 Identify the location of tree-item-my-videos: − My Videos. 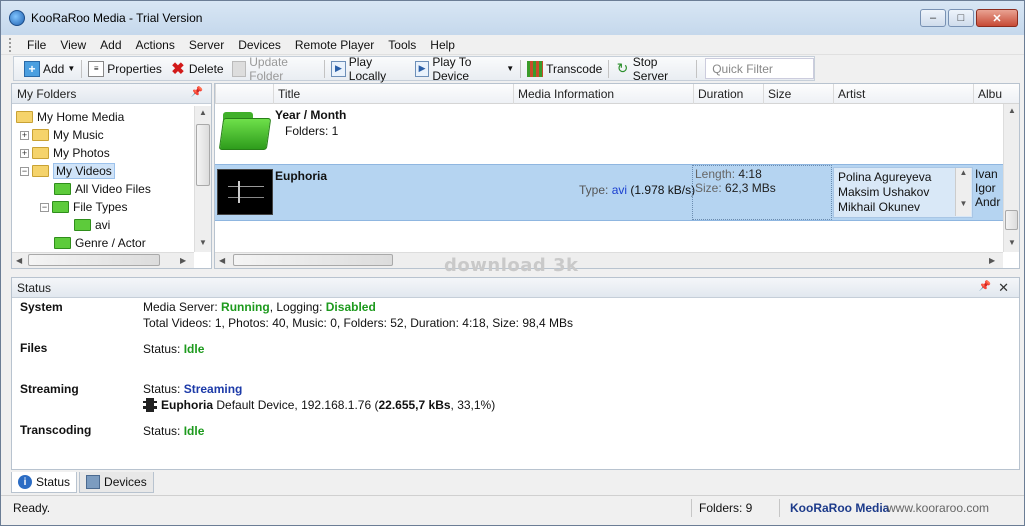
(67, 171).